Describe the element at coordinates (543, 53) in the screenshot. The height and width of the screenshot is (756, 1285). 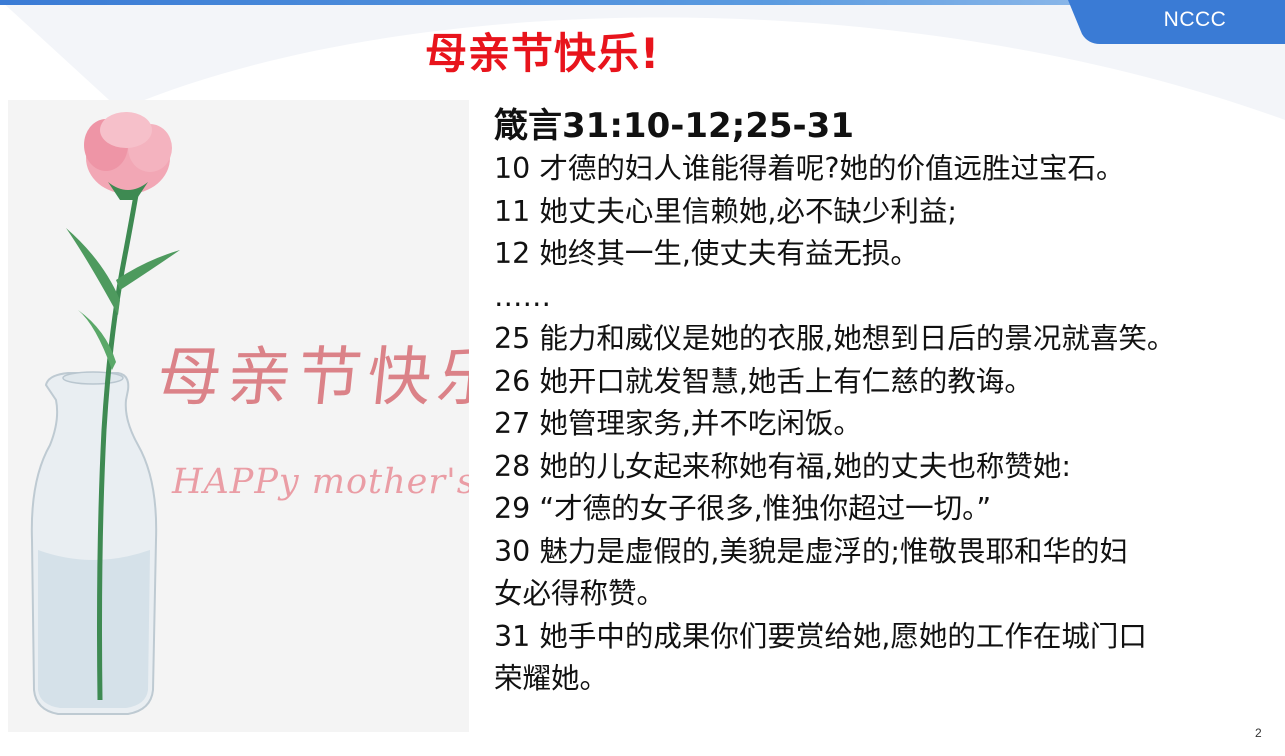
I see `slide-title: 母亲节快乐!` at that location.